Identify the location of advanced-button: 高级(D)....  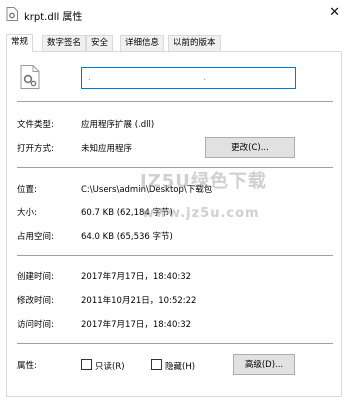
(264, 364).